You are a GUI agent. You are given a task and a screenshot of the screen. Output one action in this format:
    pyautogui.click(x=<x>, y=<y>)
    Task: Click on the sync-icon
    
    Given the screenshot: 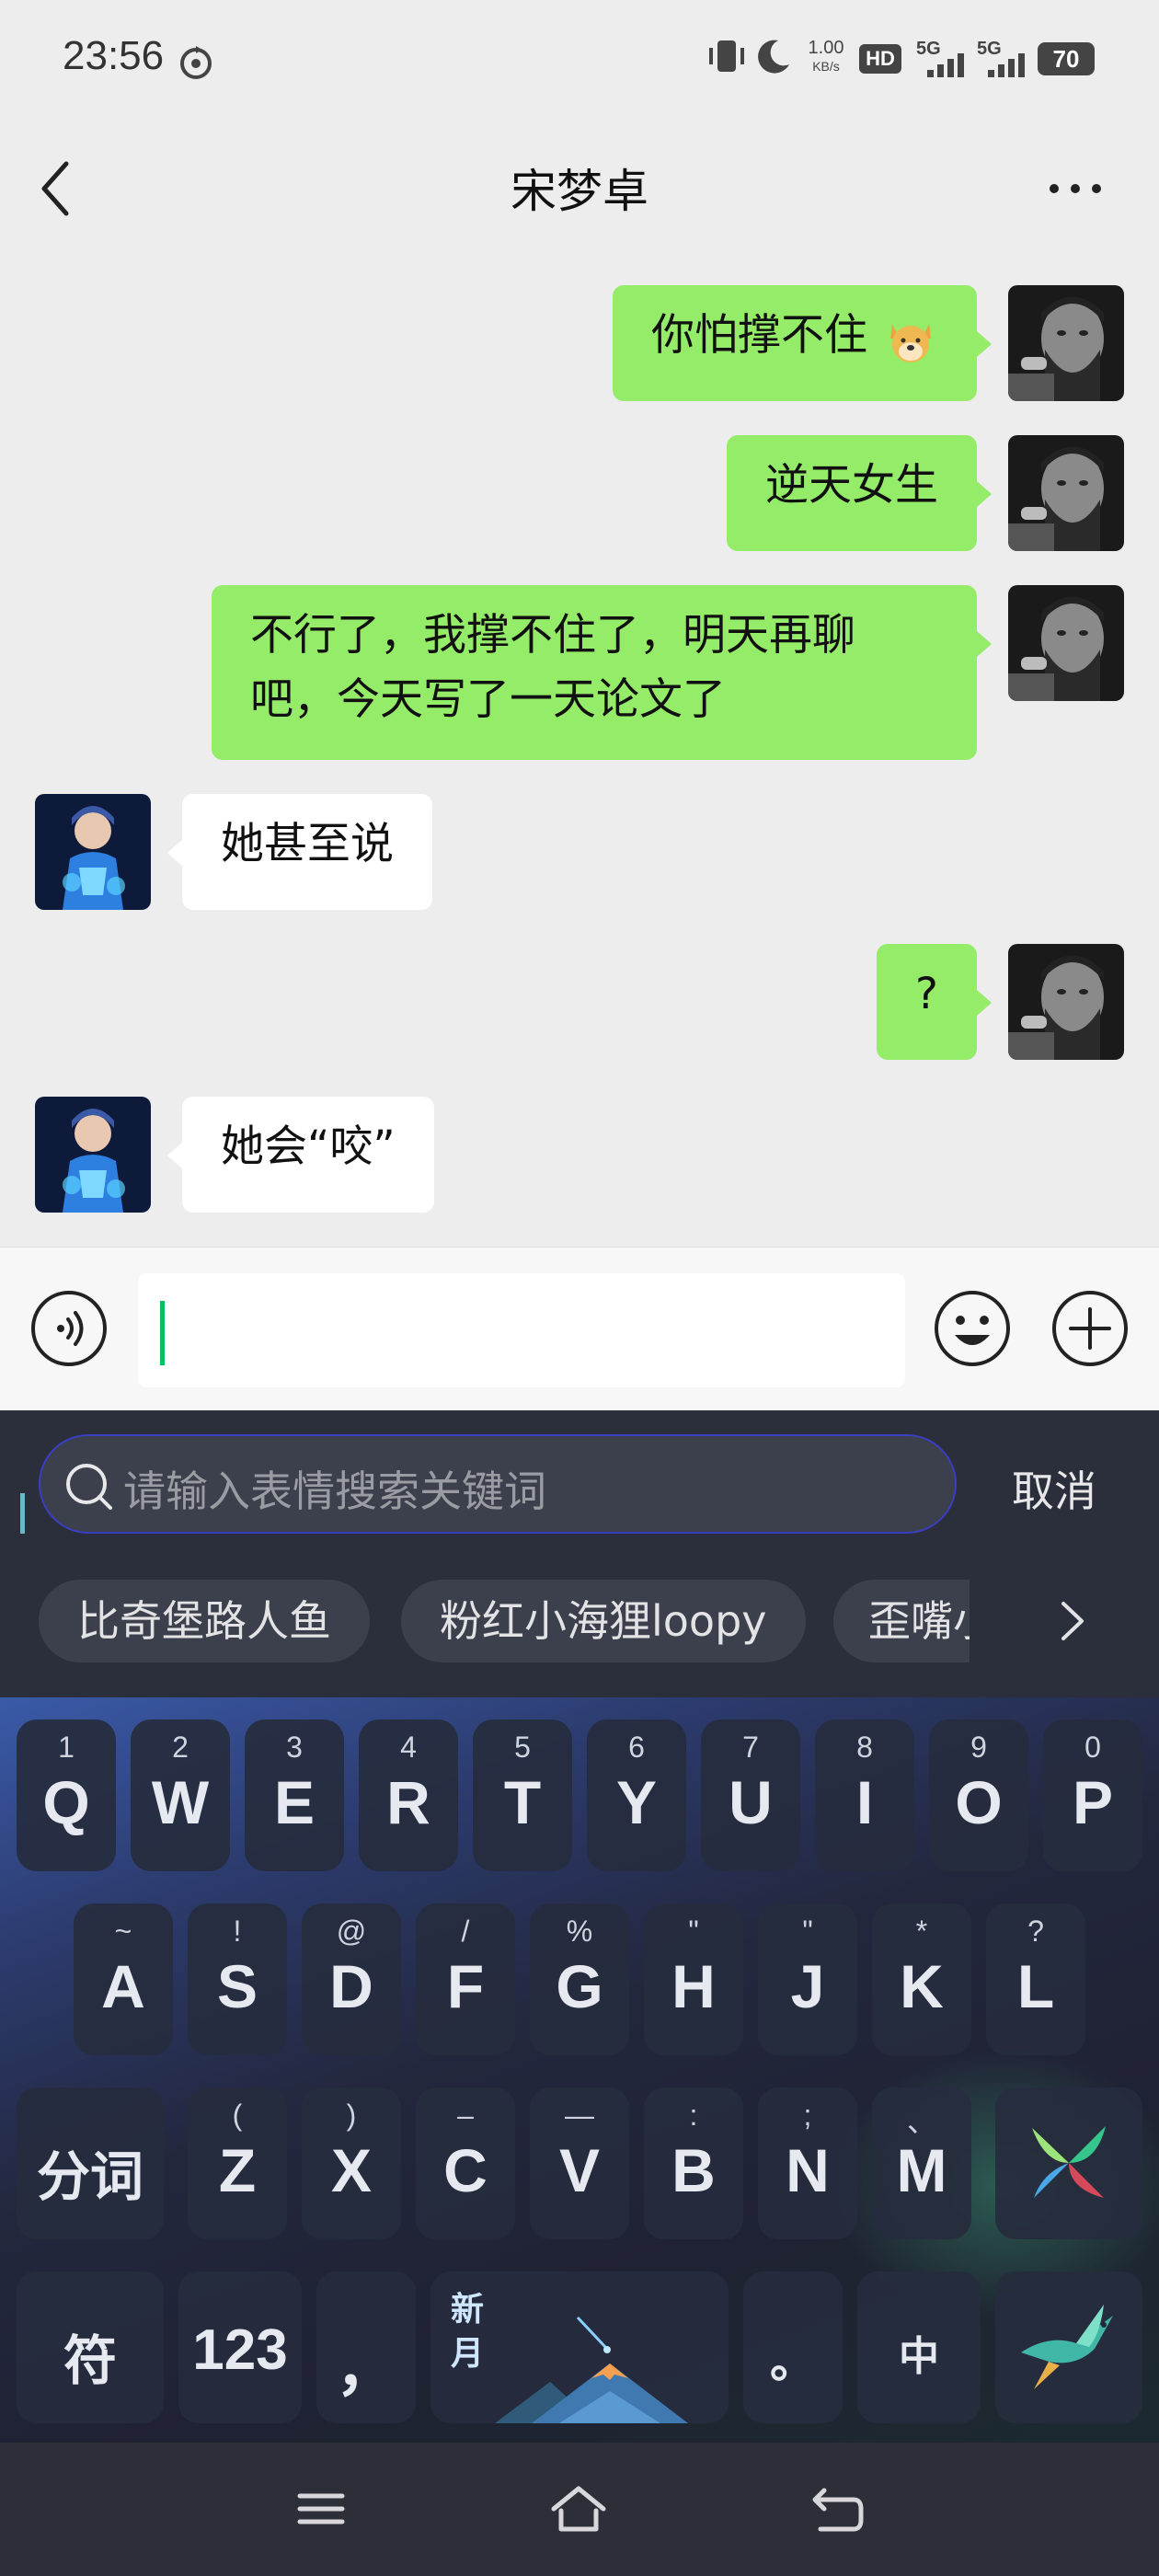 What is the action you would take?
    pyautogui.click(x=196, y=62)
    